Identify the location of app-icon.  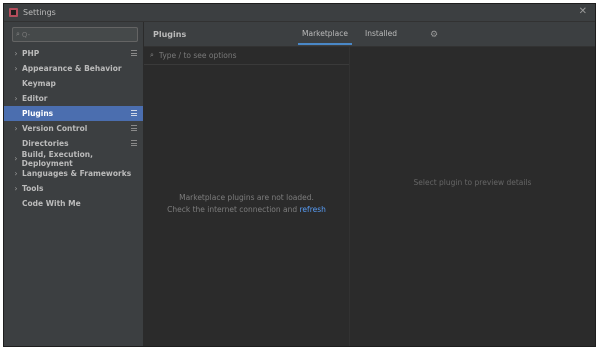
(13, 12).